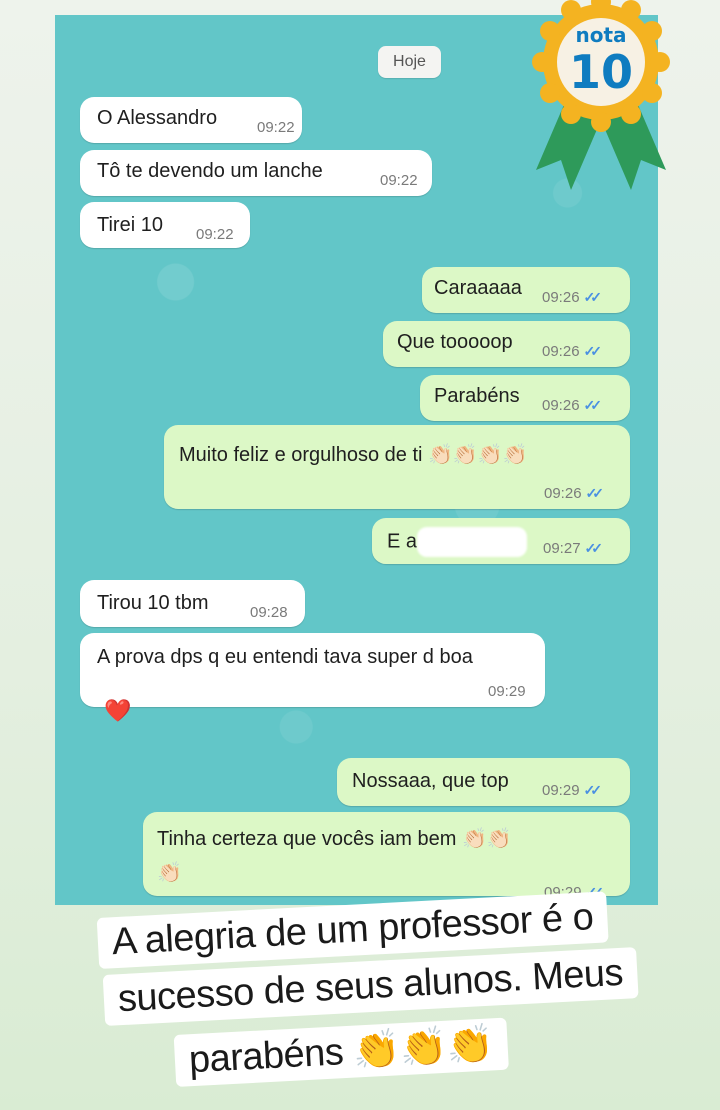 This screenshot has width=720, height=1110. I want to click on outgoing-message: E a 09:27 ✓✓, so click(501, 541).